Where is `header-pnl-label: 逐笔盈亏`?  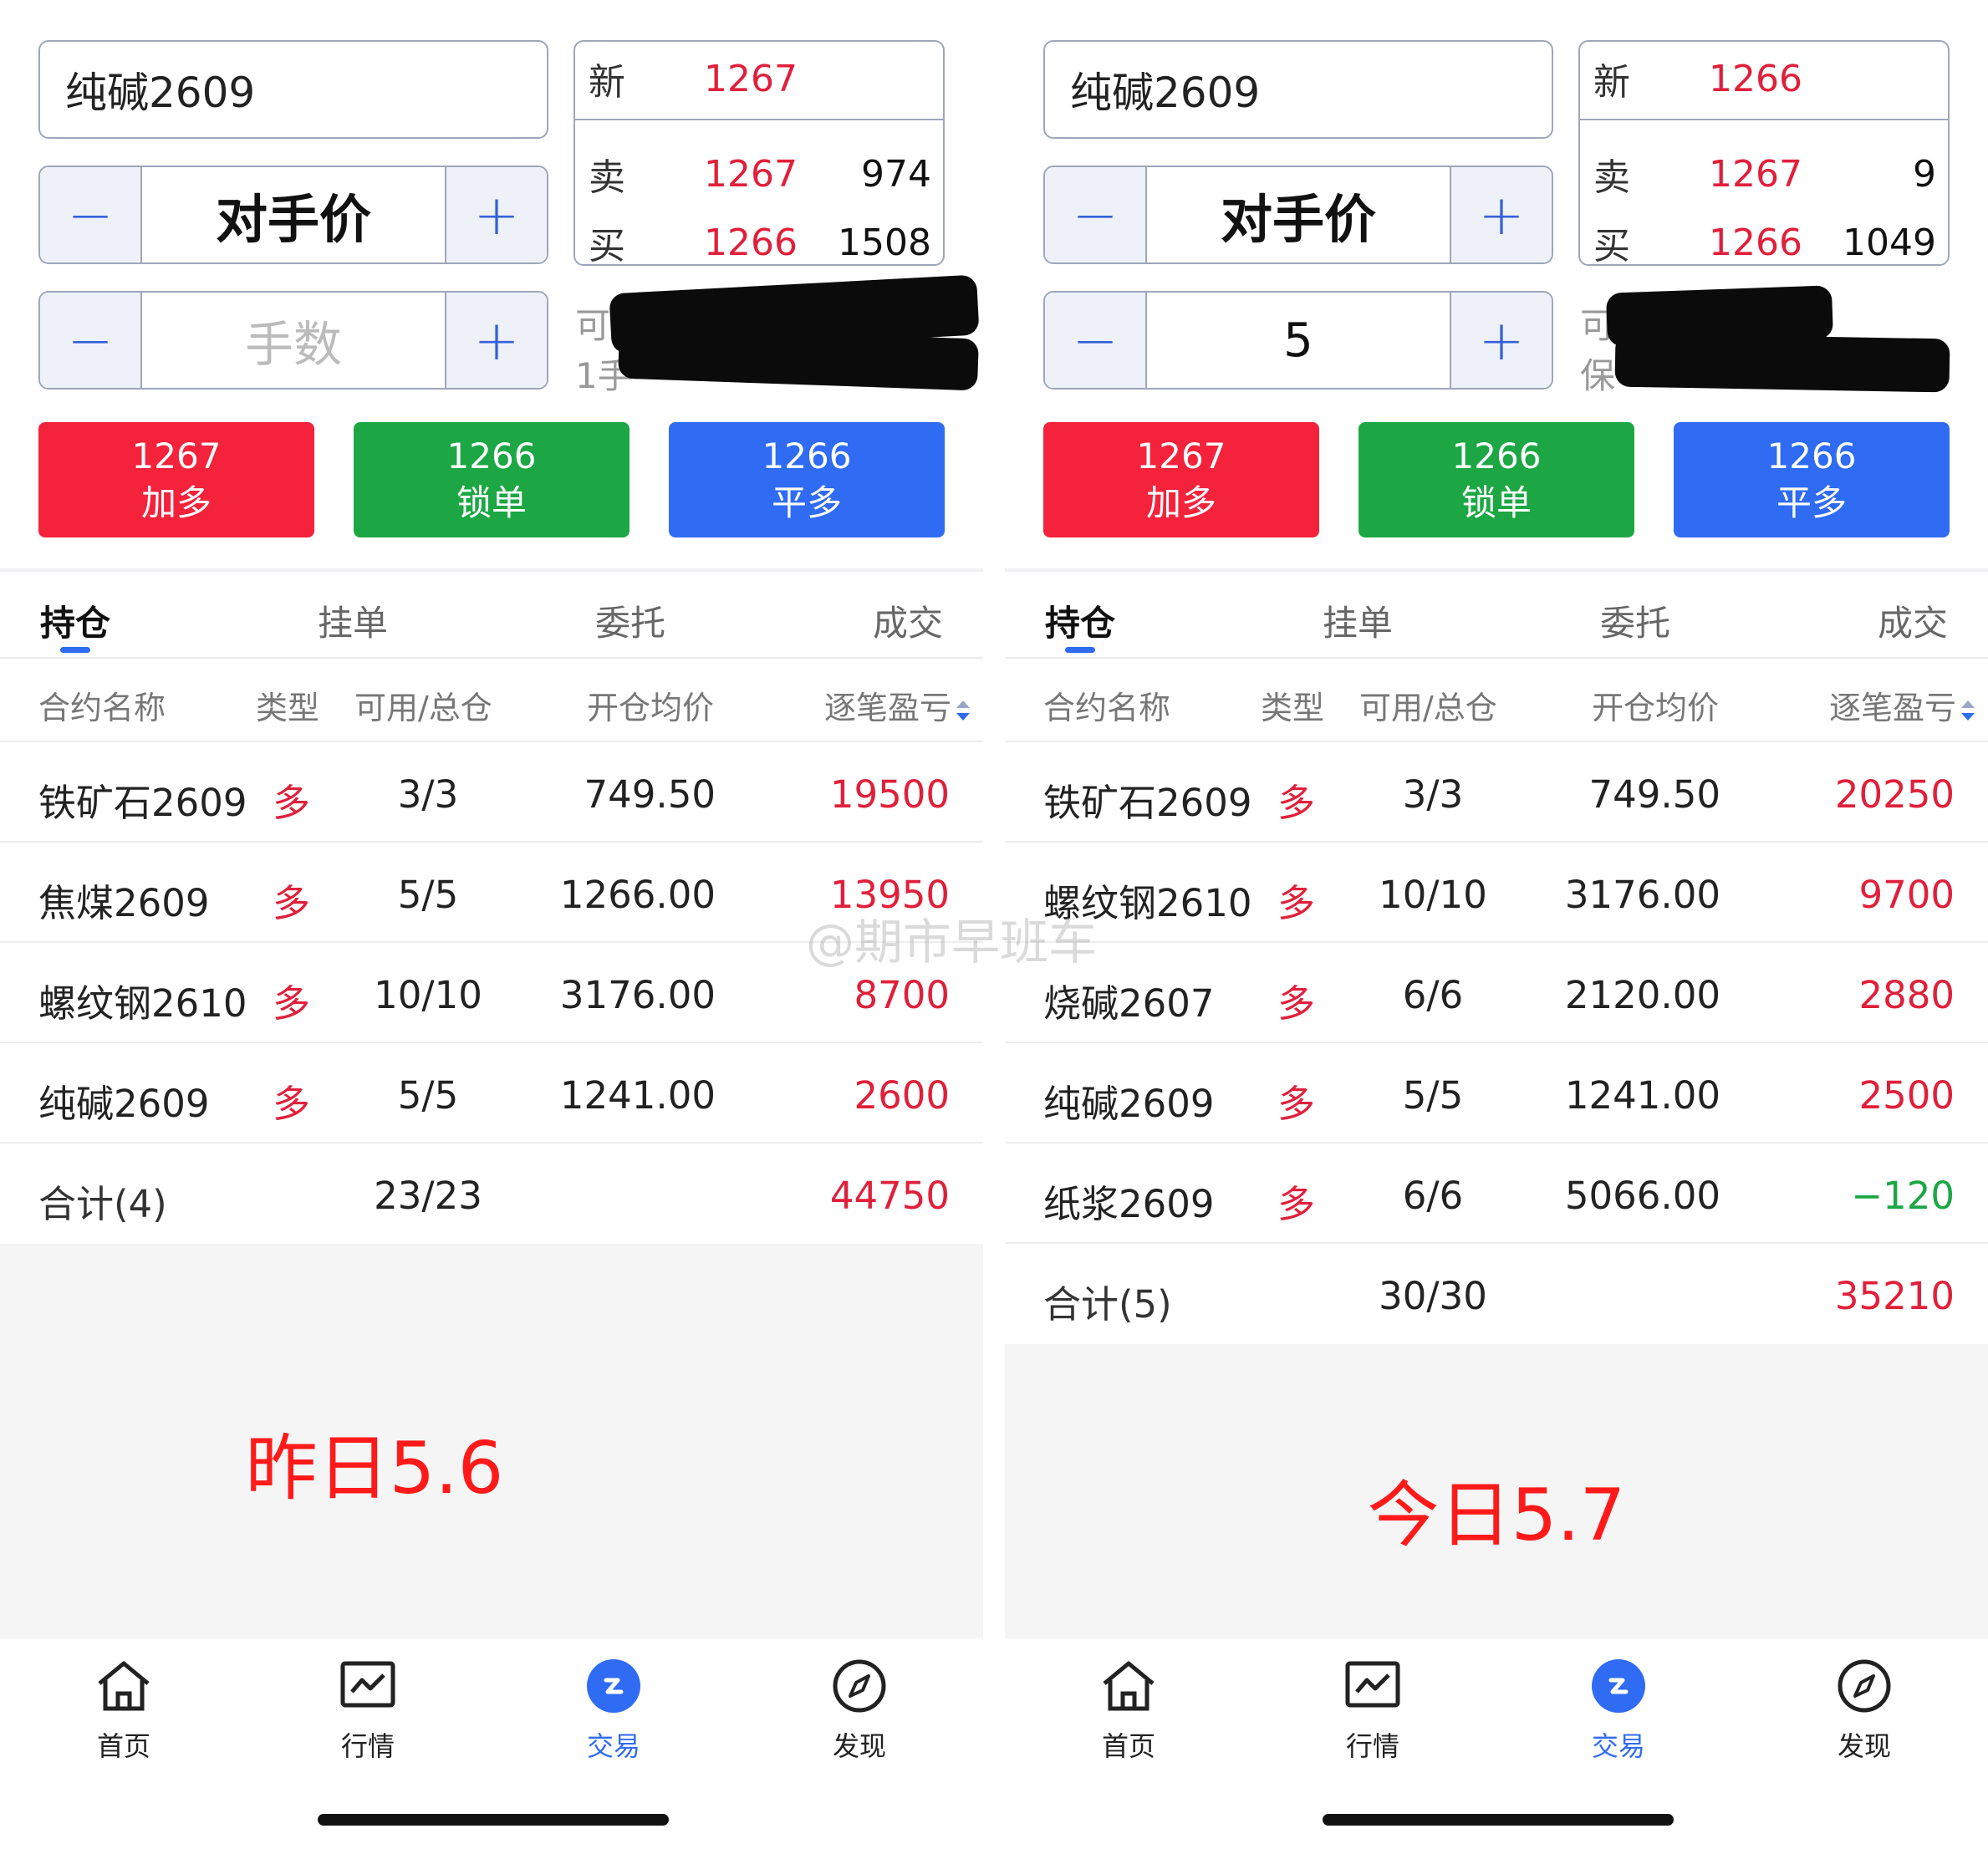
header-pnl-label: 逐笔盈亏 is located at coordinates (887, 708).